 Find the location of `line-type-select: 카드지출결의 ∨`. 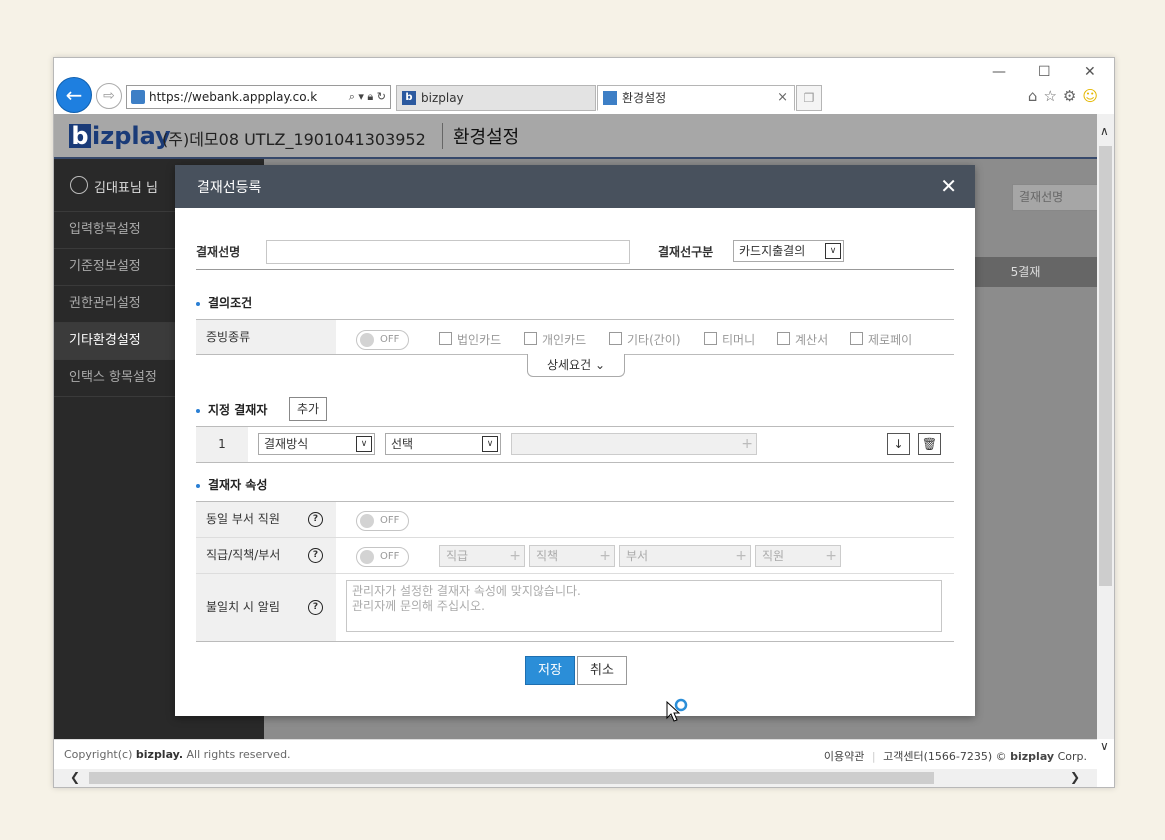

line-type-select: 카드지출결의 ∨ is located at coordinates (788, 251).